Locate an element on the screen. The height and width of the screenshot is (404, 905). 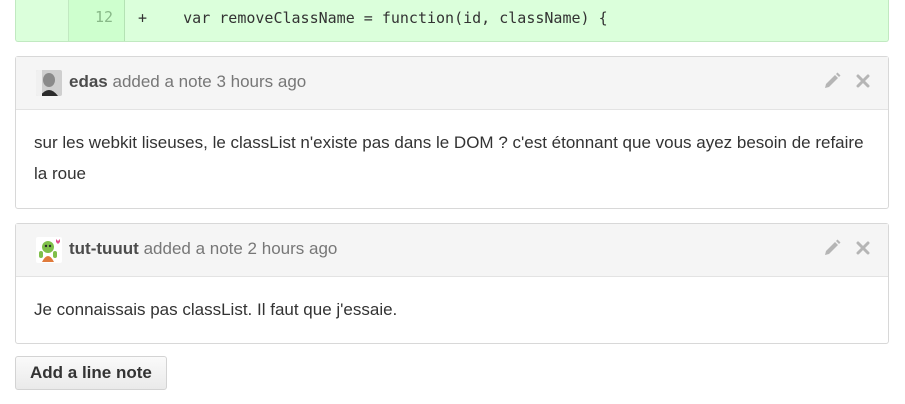
comment-header: tut-tuuut added a note 2 hours ago is located at coordinates (452, 250).